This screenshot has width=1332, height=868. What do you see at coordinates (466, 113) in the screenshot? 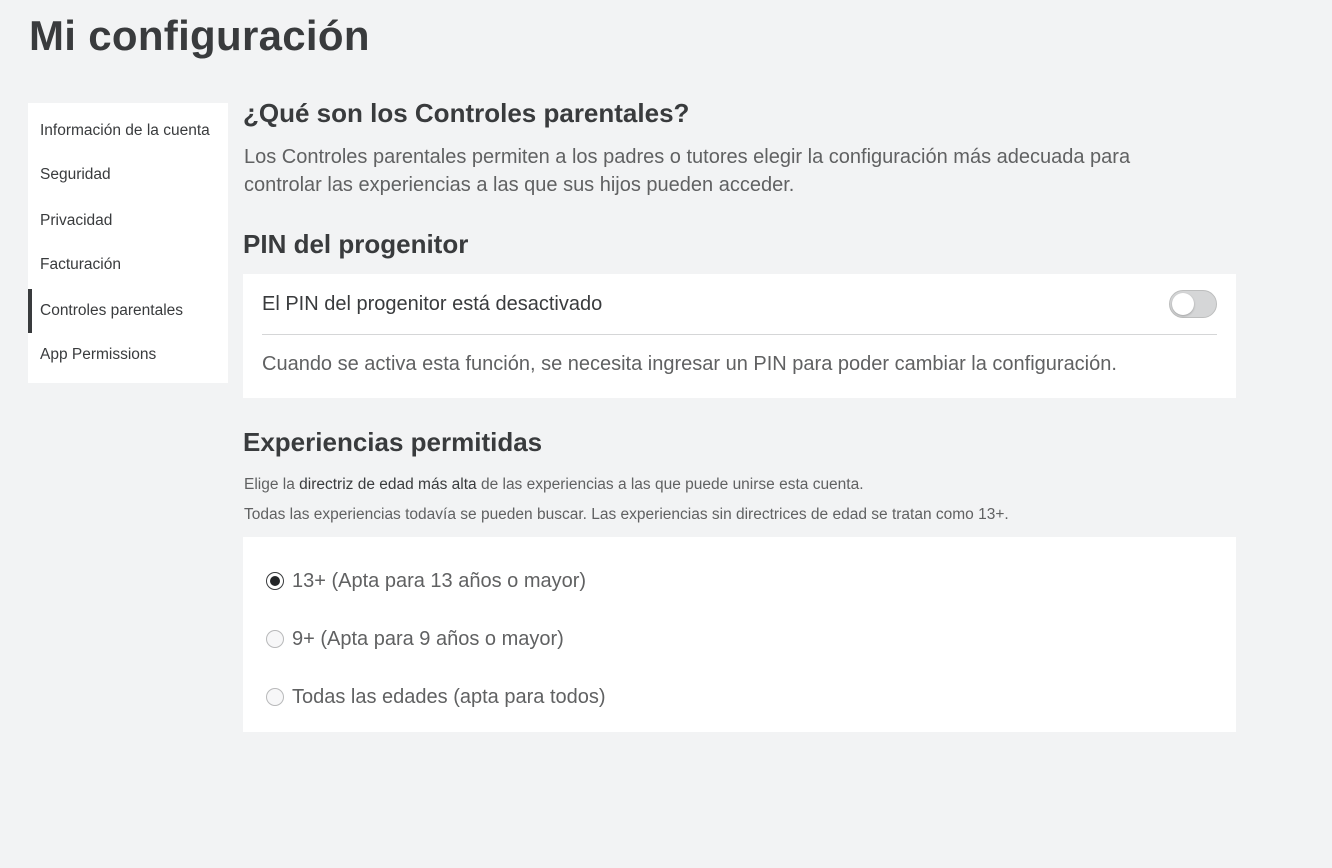
I see `parental-controls-heading: ¿Qué son los Controles parentales?` at bounding box center [466, 113].